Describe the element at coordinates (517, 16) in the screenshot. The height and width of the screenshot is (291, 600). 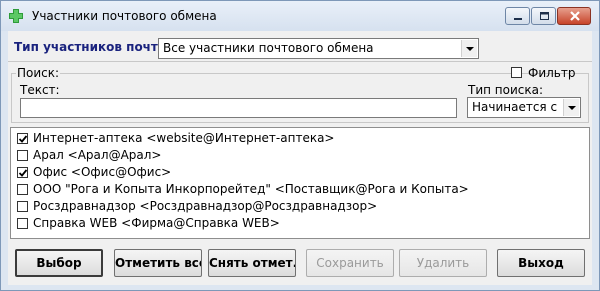
I see `minimize-button` at that location.